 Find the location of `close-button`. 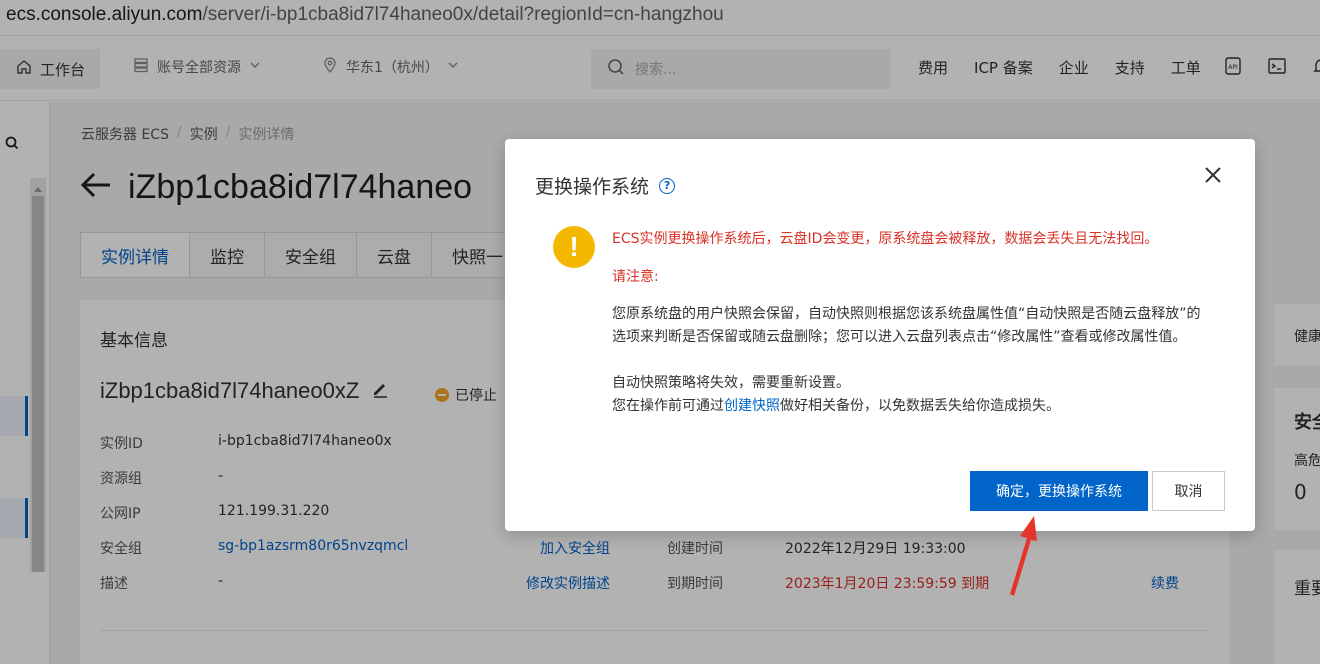

close-button is located at coordinates (1213, 177).